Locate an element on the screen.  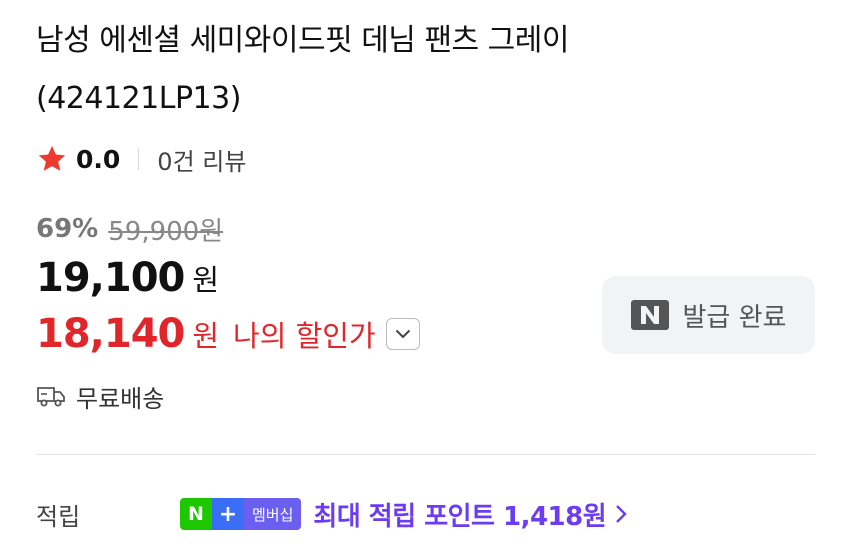
badge-membership: 멤버십 is located at coordinates (273, 514).